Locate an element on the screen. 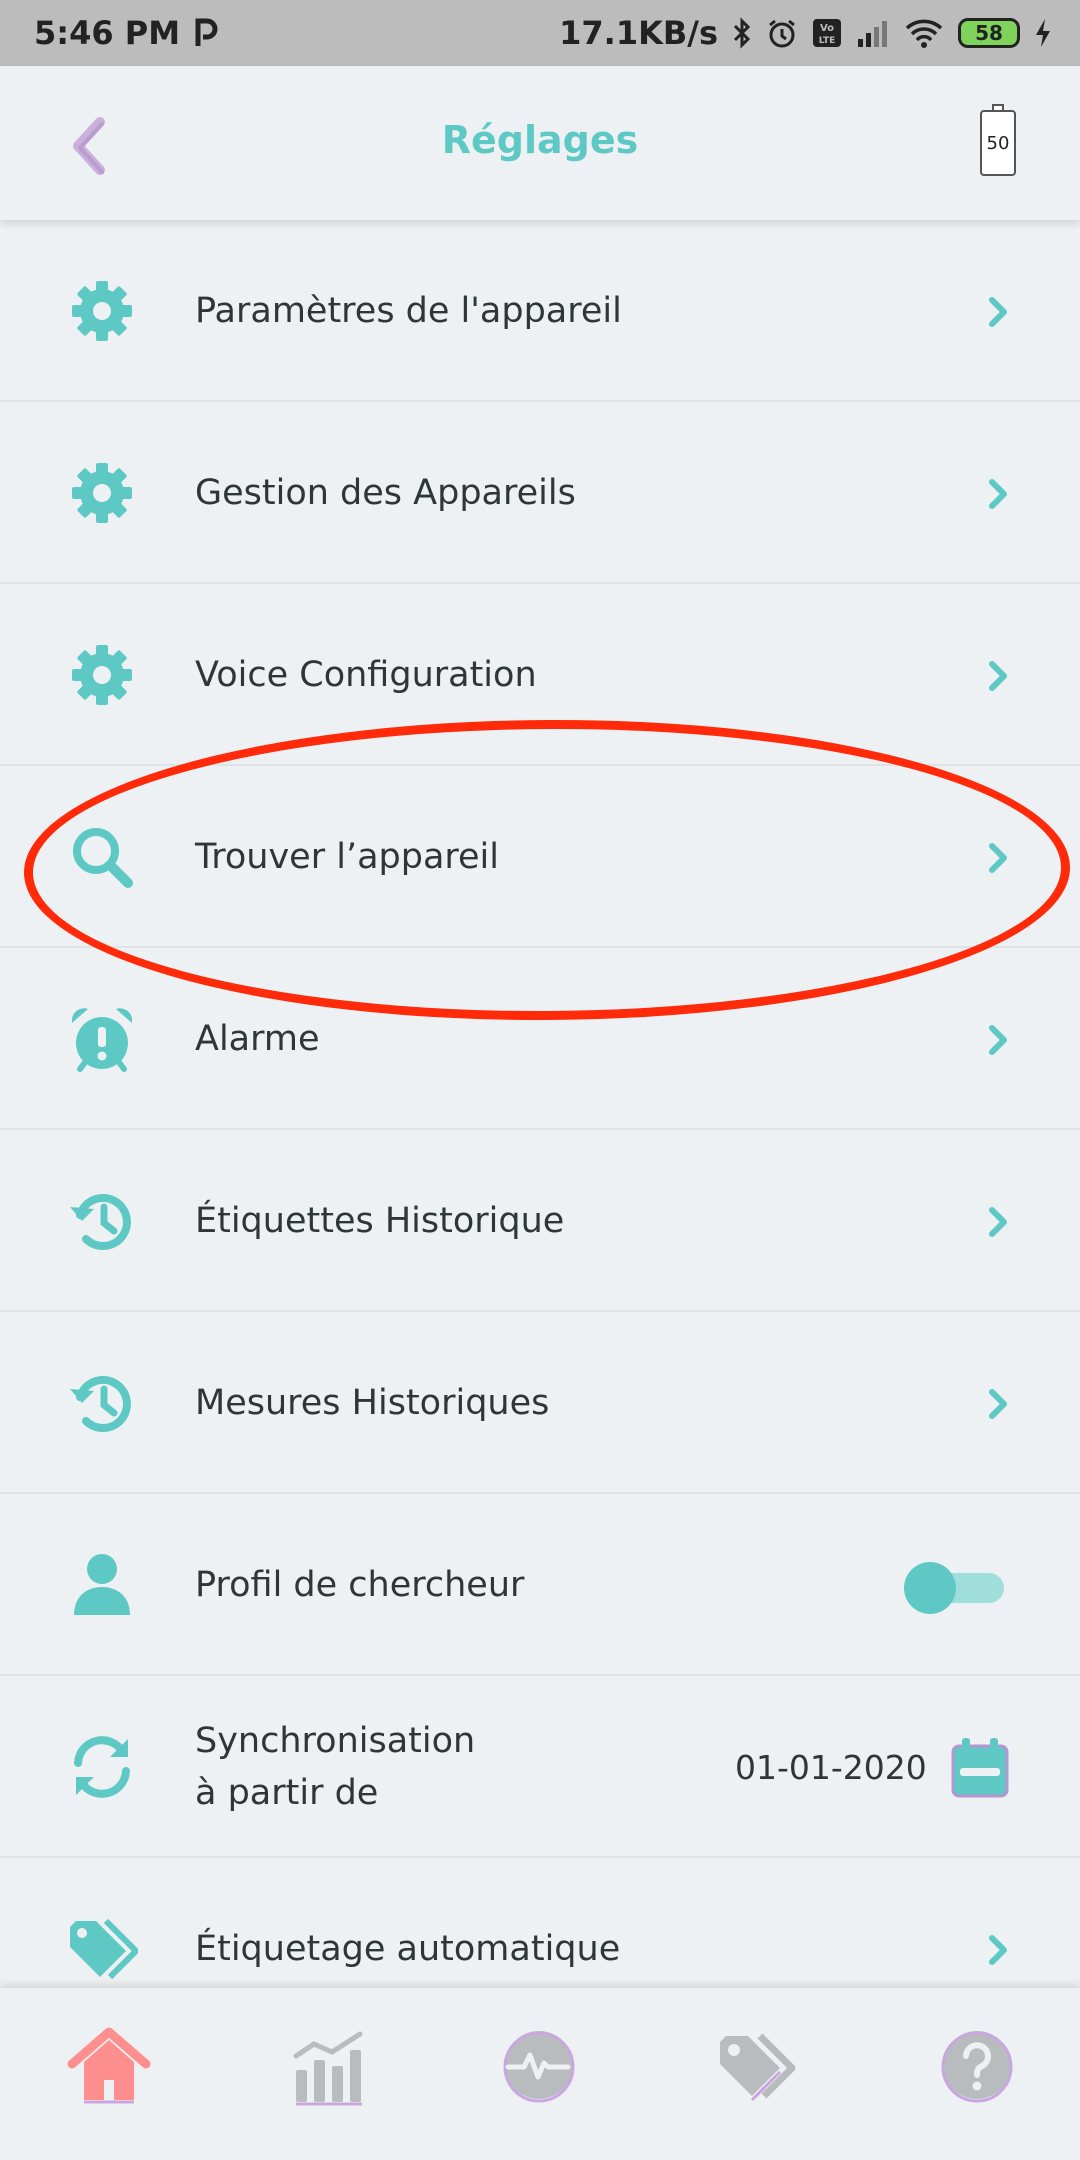  setting-label: Voice Configuration is located at coordinates (366, 675).